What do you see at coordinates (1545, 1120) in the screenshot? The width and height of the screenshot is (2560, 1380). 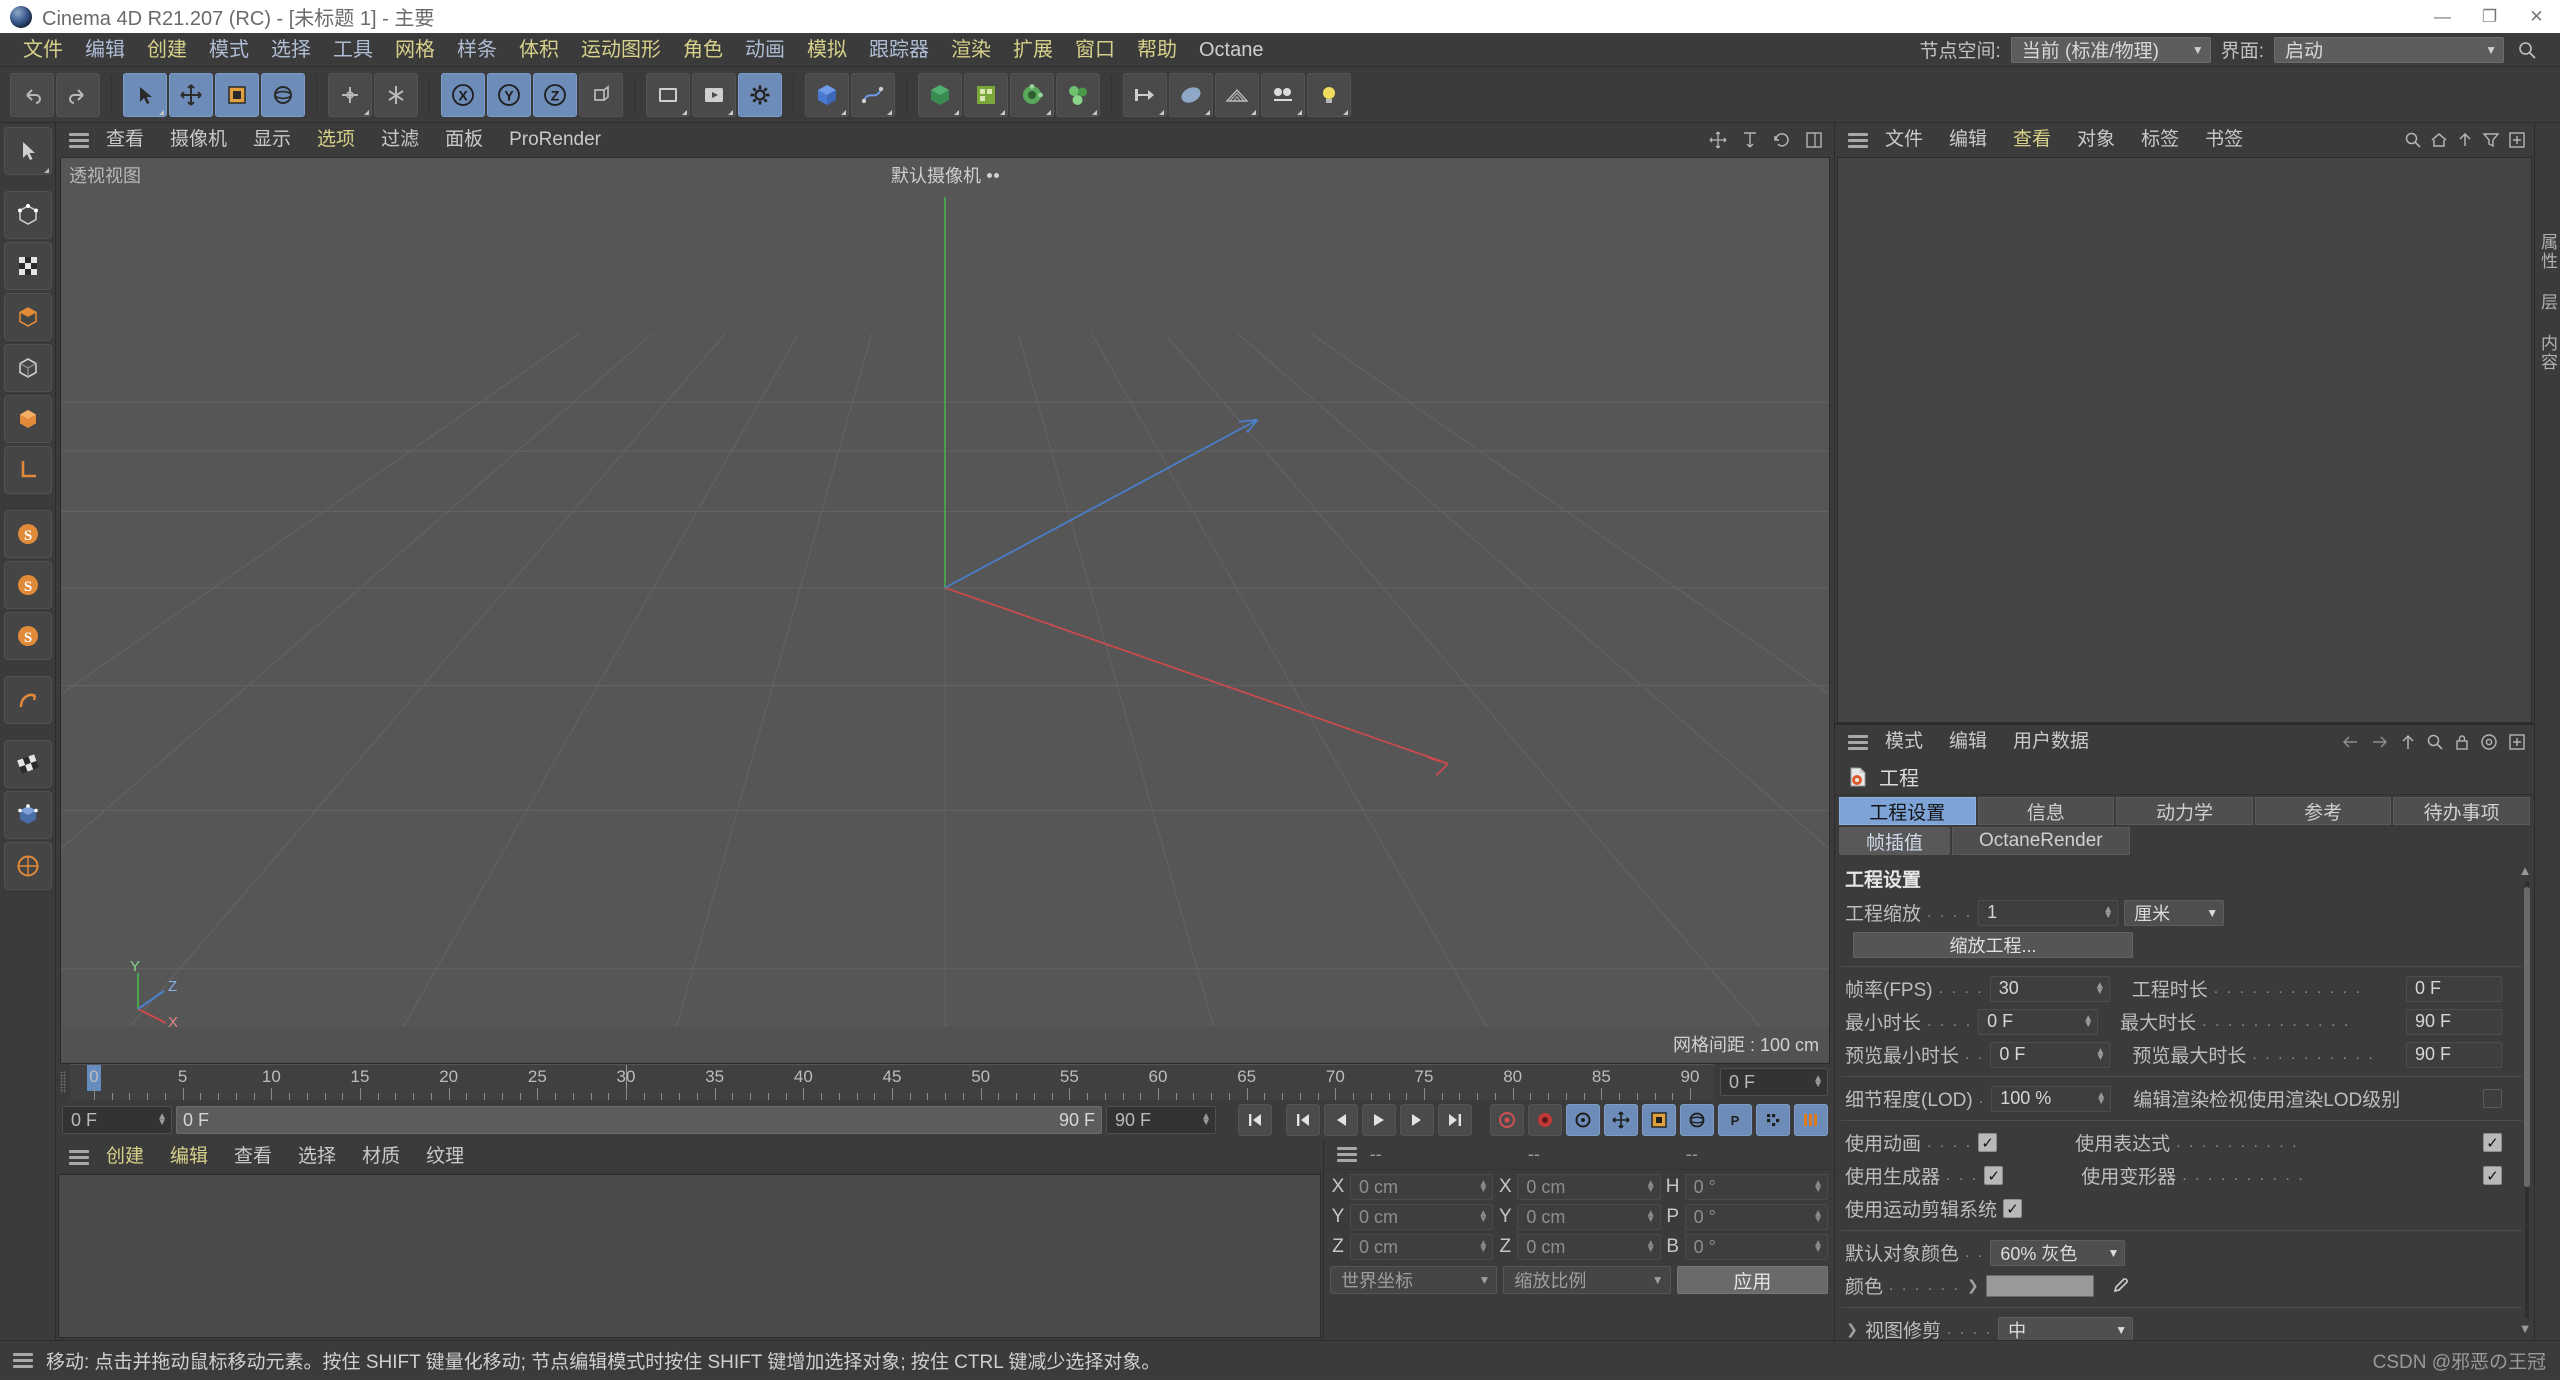 I see `autokeying-button` at bounding box center [1545, 1120].